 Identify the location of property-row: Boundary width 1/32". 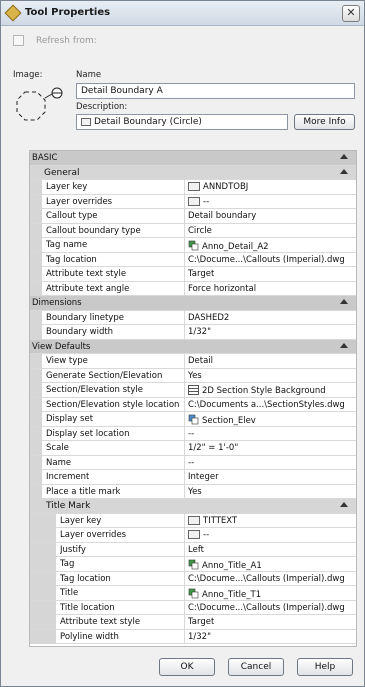
(193, 332).